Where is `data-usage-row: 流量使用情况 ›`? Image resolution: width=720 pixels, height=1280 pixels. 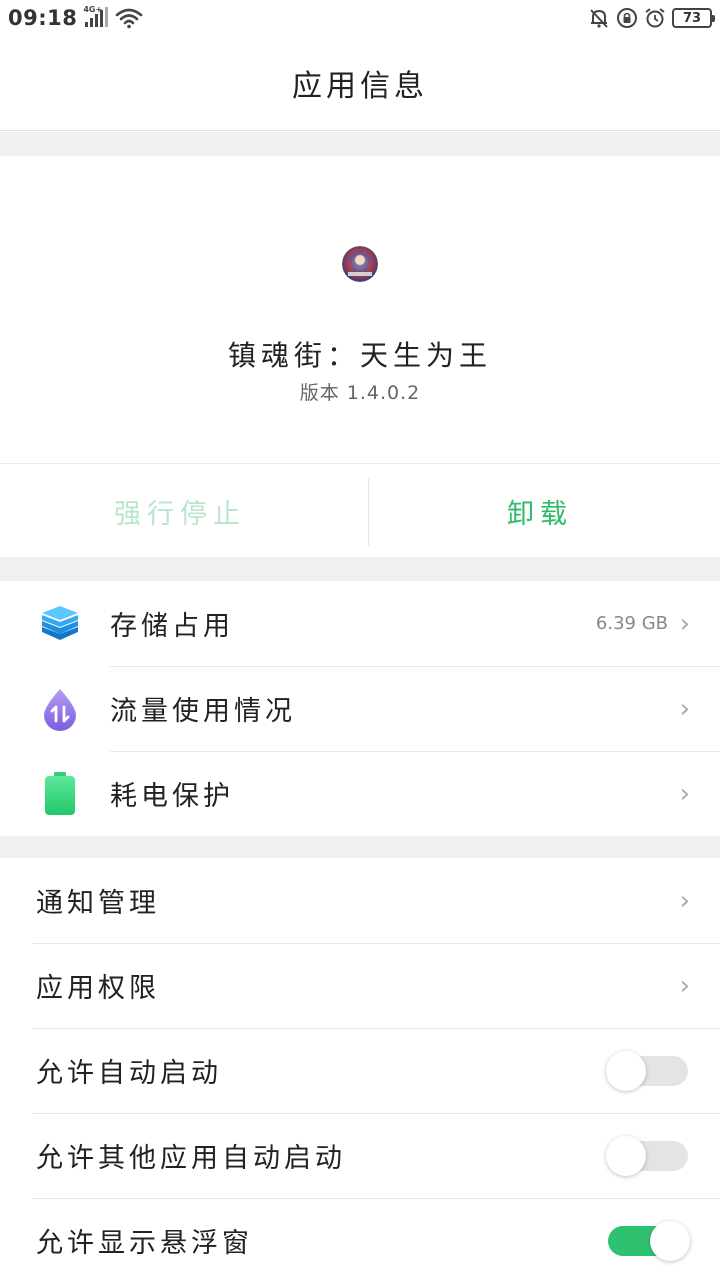 data-usage-row: 流量使用情况 › is located at coordinates (360, 708).